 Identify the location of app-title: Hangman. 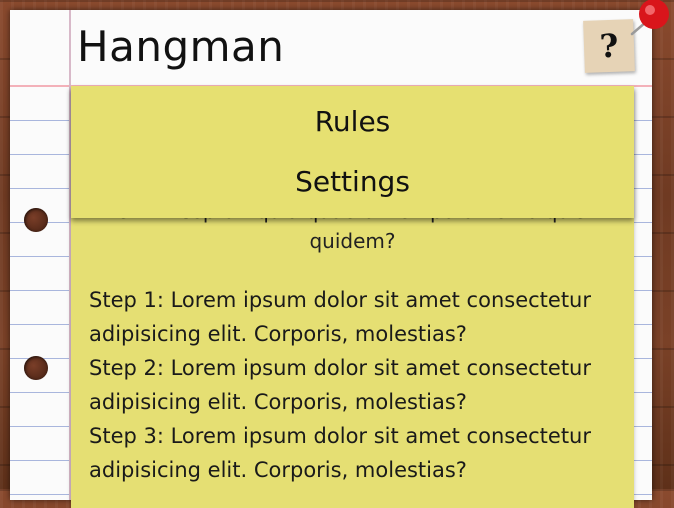
(181, 46).